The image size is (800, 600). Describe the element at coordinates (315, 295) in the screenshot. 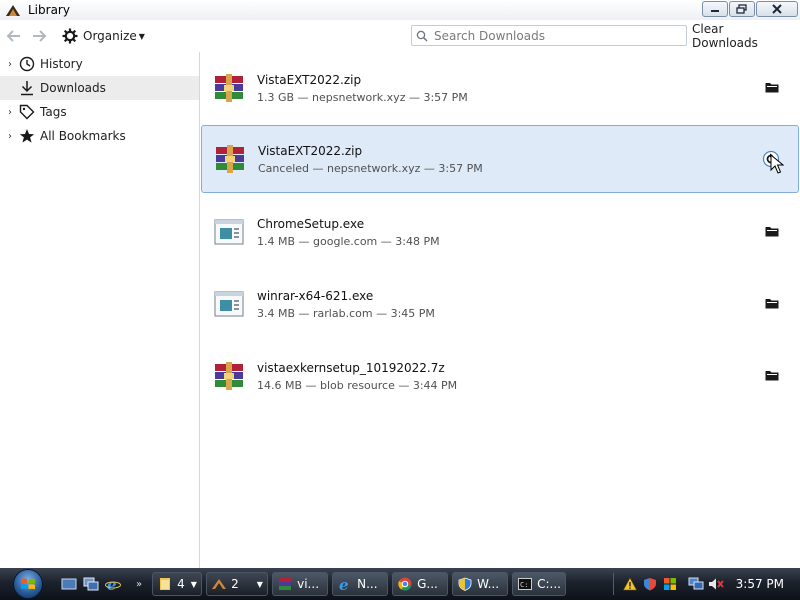

I see `download-filename: winrar-x64-621.exe` at that location.